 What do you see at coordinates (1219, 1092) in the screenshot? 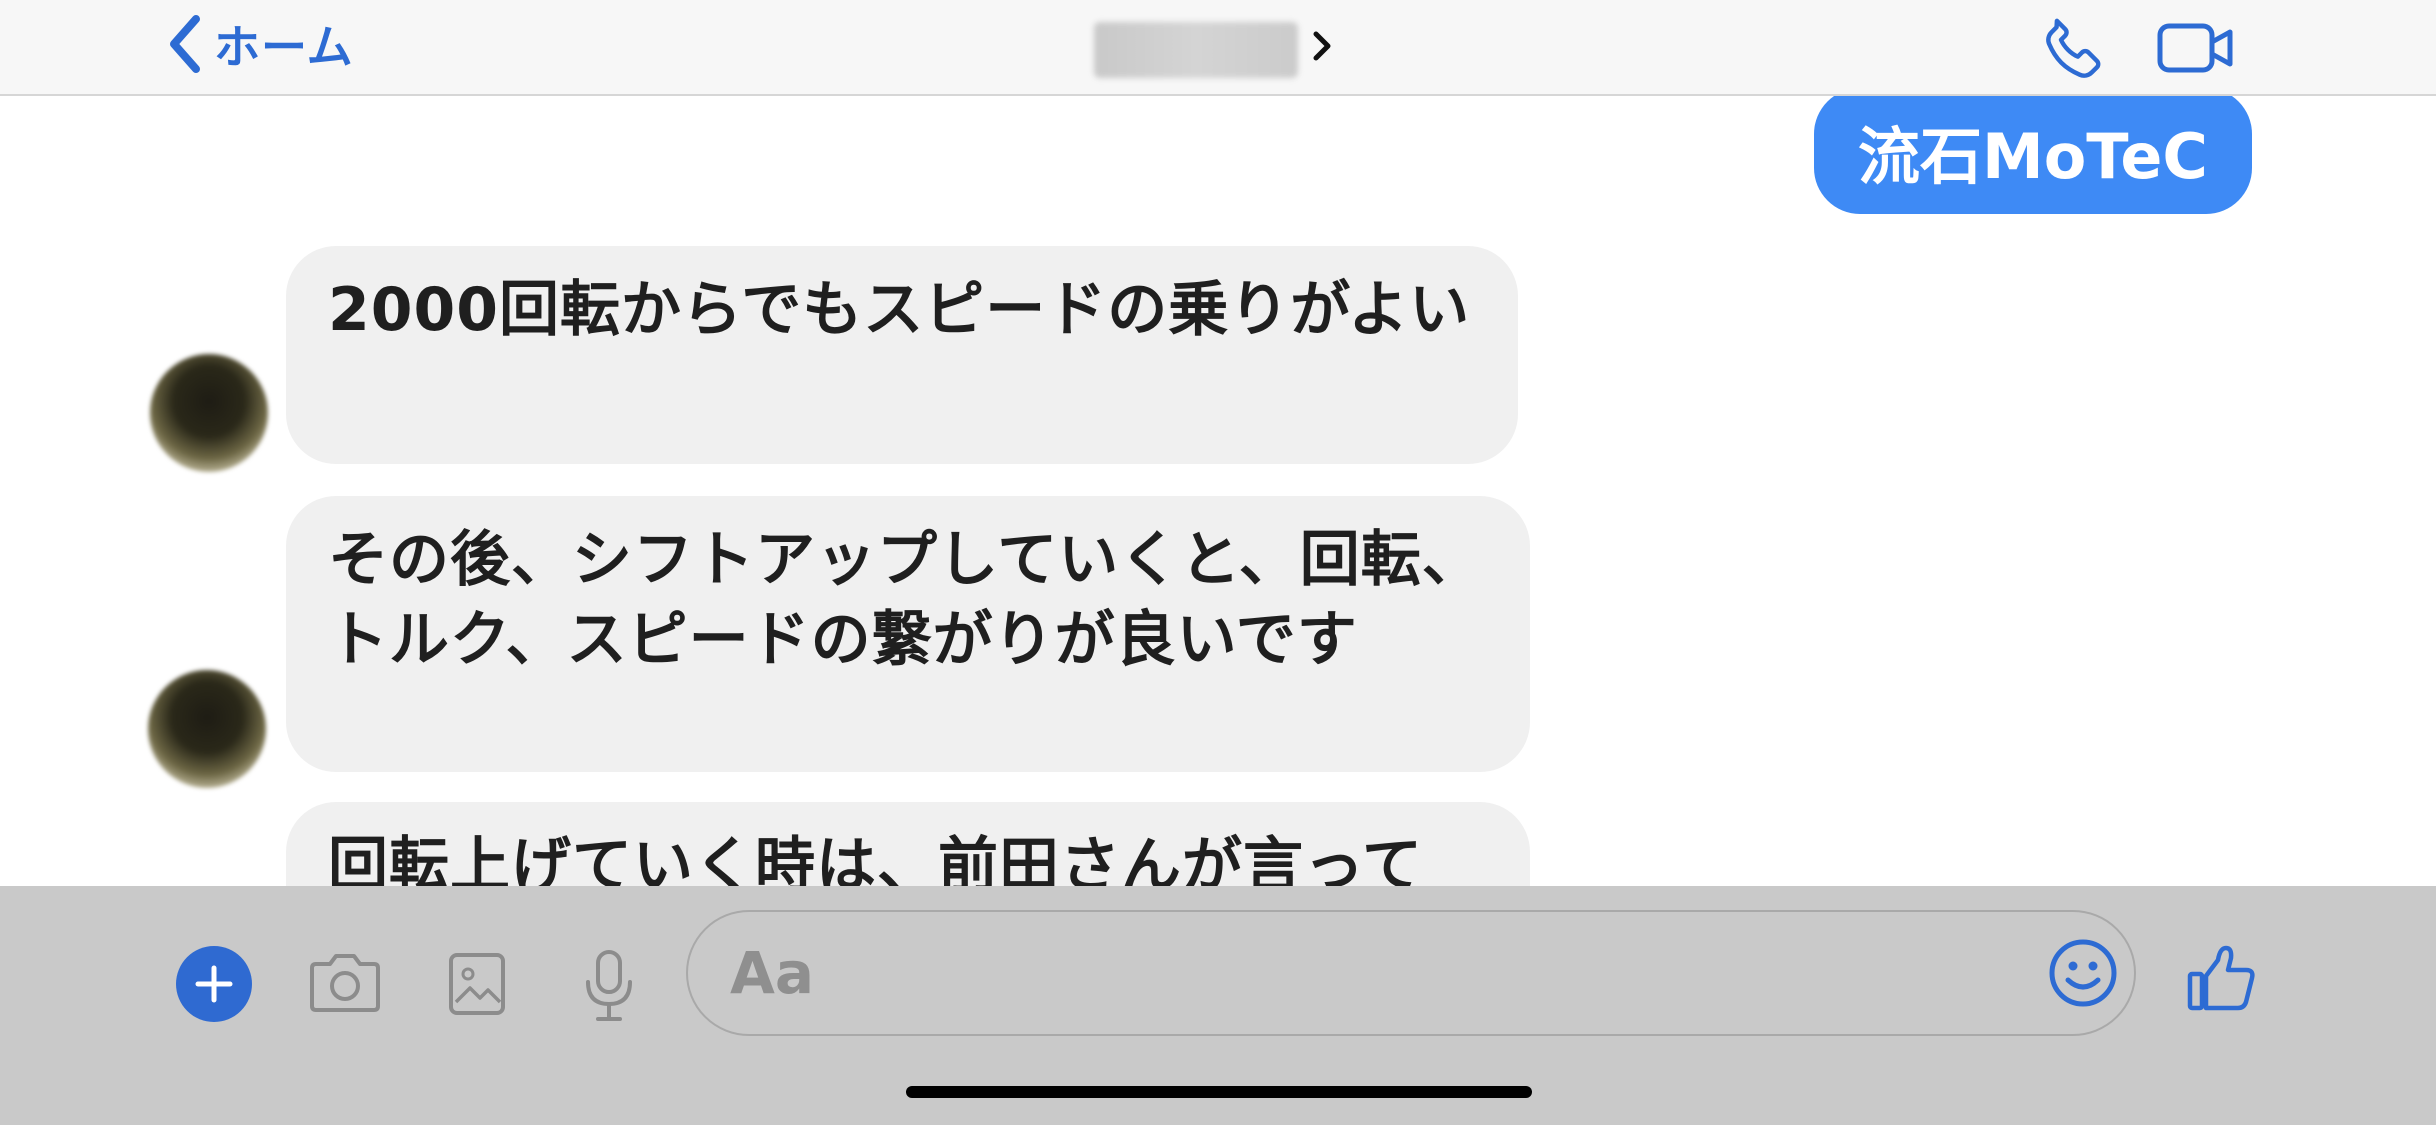
I see `home-indicator` at bounding box center [1219, 1092].